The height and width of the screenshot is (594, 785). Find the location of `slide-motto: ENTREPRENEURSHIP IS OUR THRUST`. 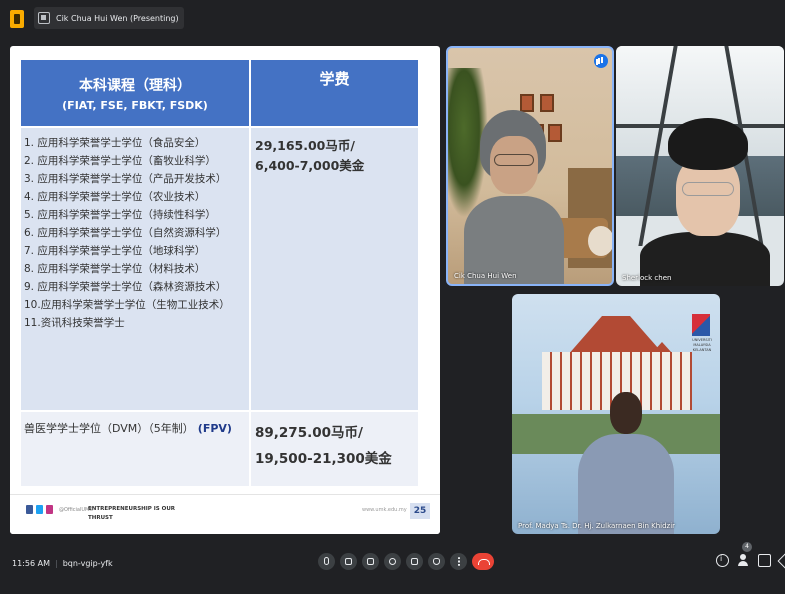

slide-motto: ENTREPRENEURSHIP IS OUR THRUST is located at coordinates (132, 513).